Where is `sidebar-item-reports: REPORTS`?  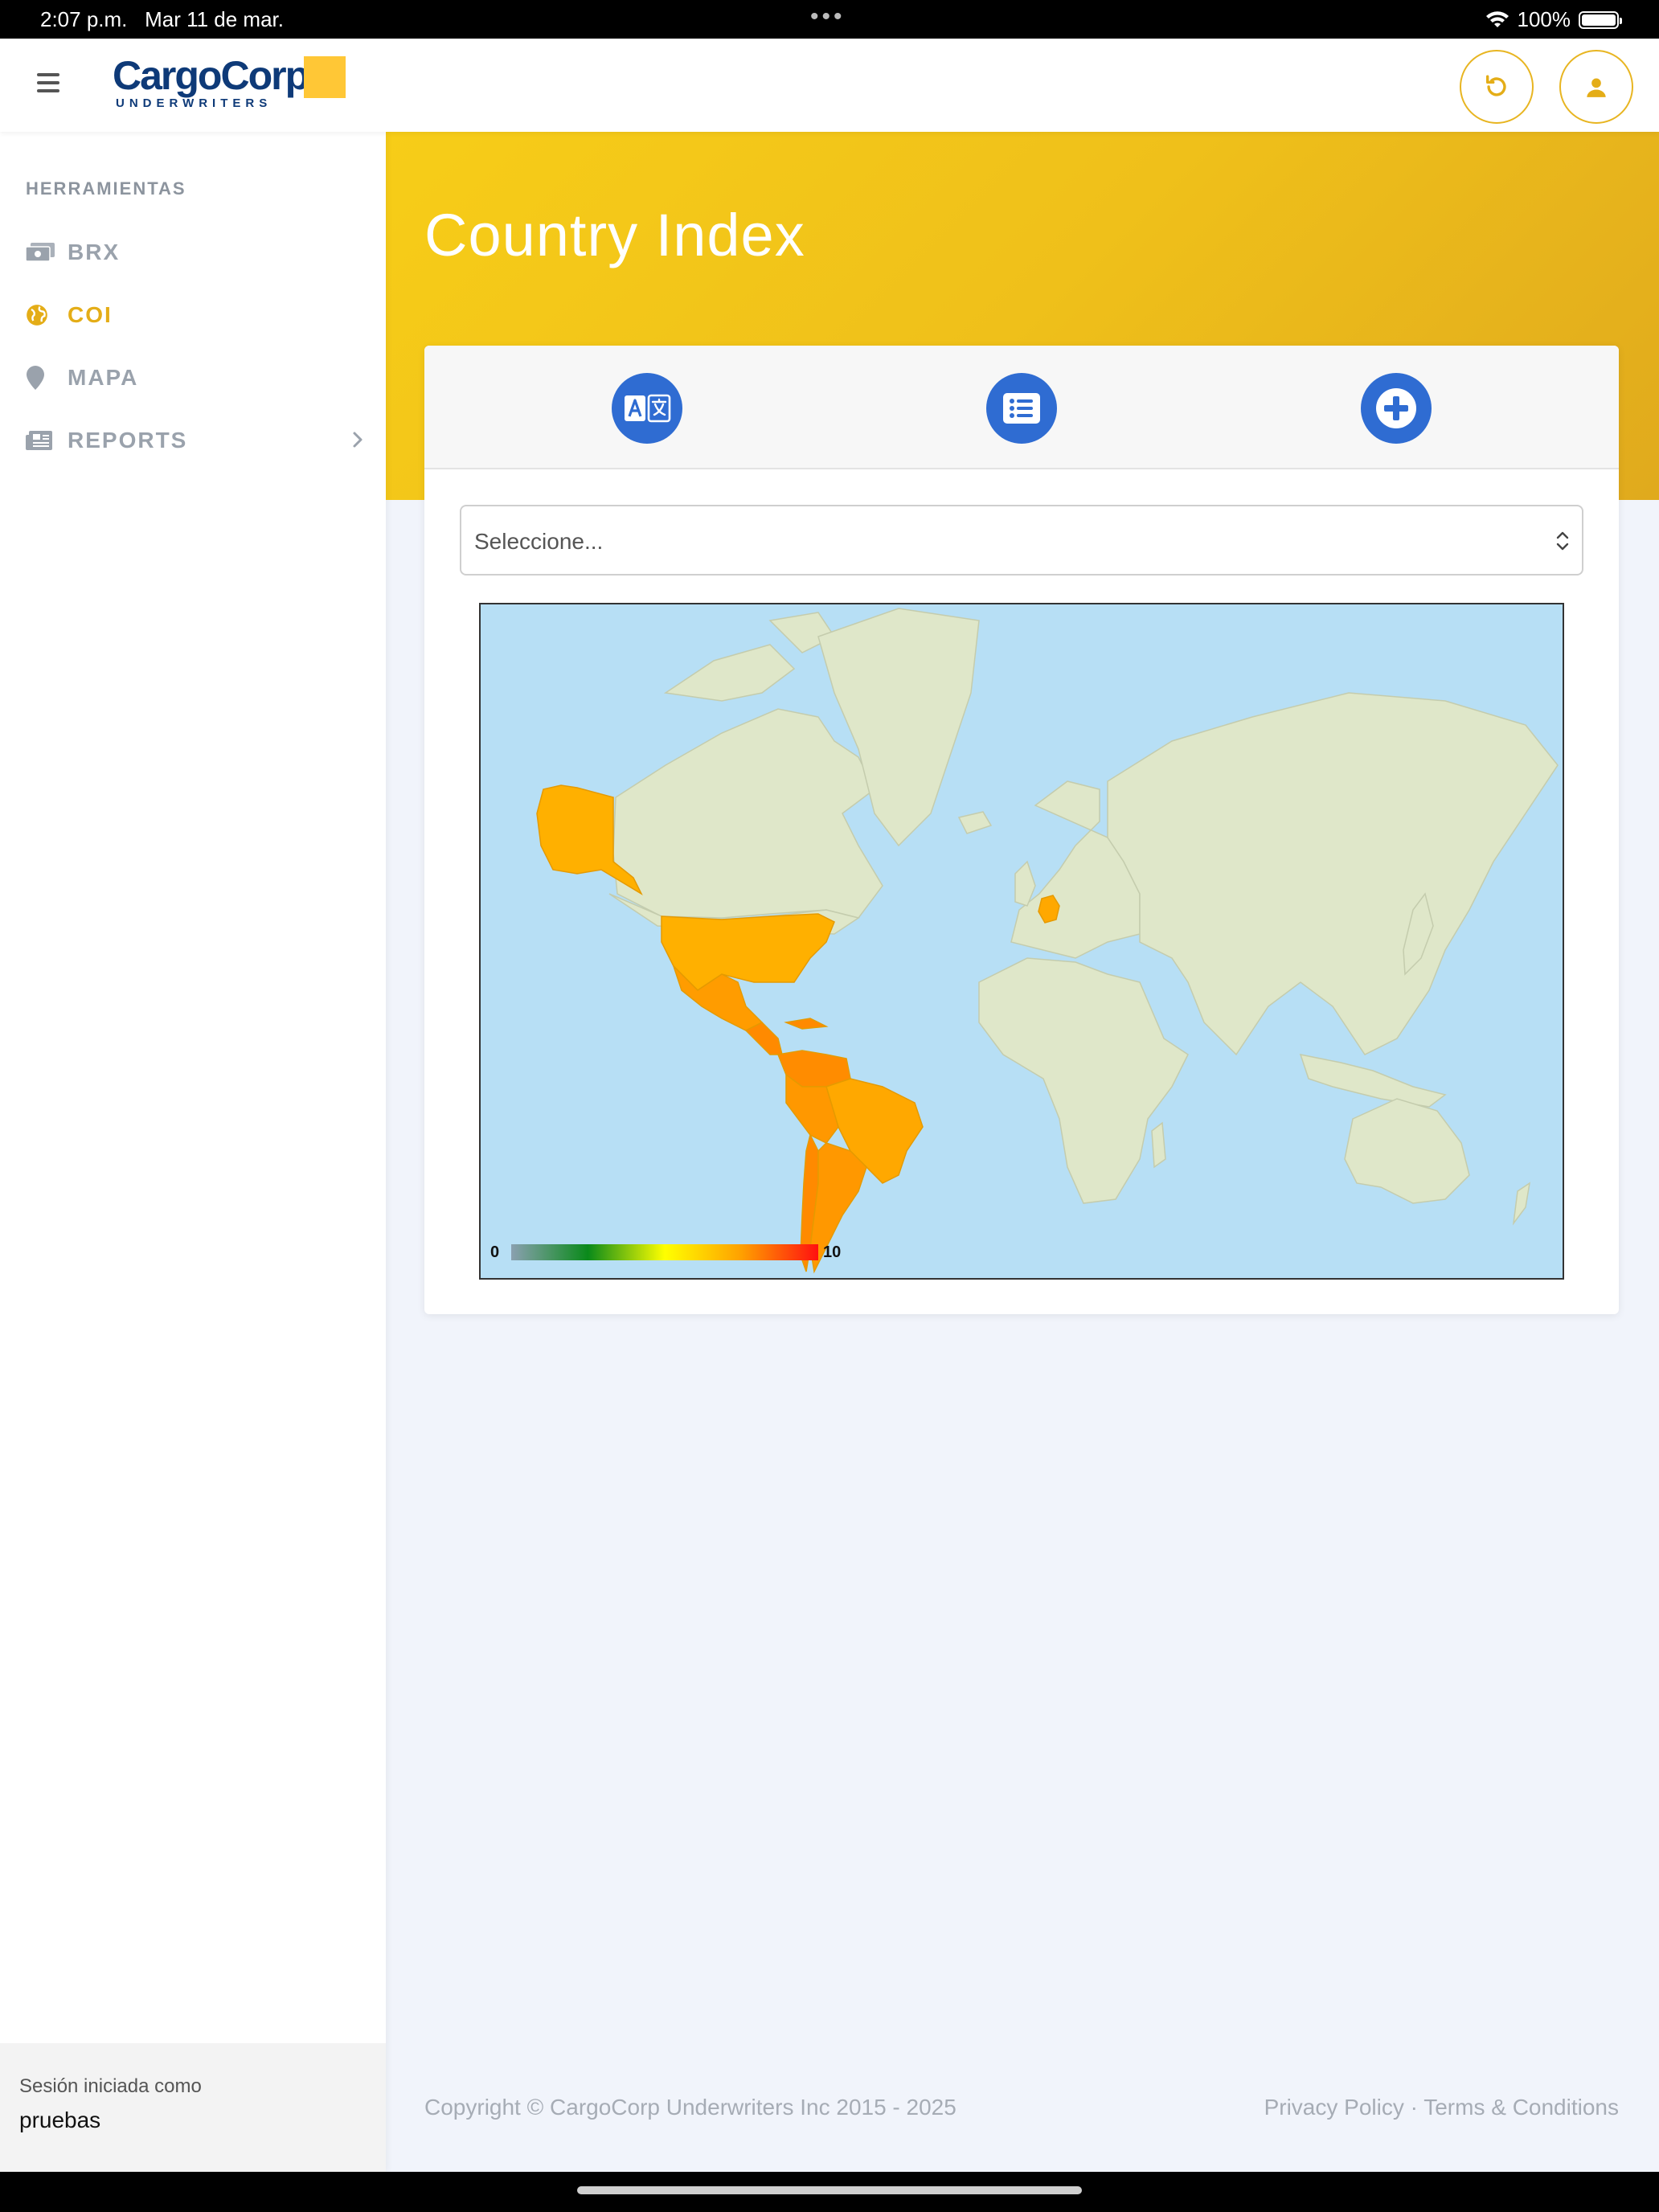 sidebar-item-reports: REPORTS is located at coordinates (194, 441).